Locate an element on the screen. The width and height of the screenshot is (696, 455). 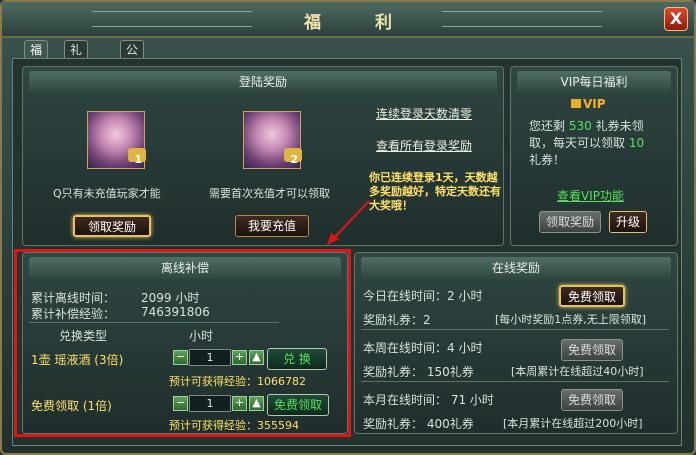
vip-line-3: 礼券！ is located at coordinates (547, 160).